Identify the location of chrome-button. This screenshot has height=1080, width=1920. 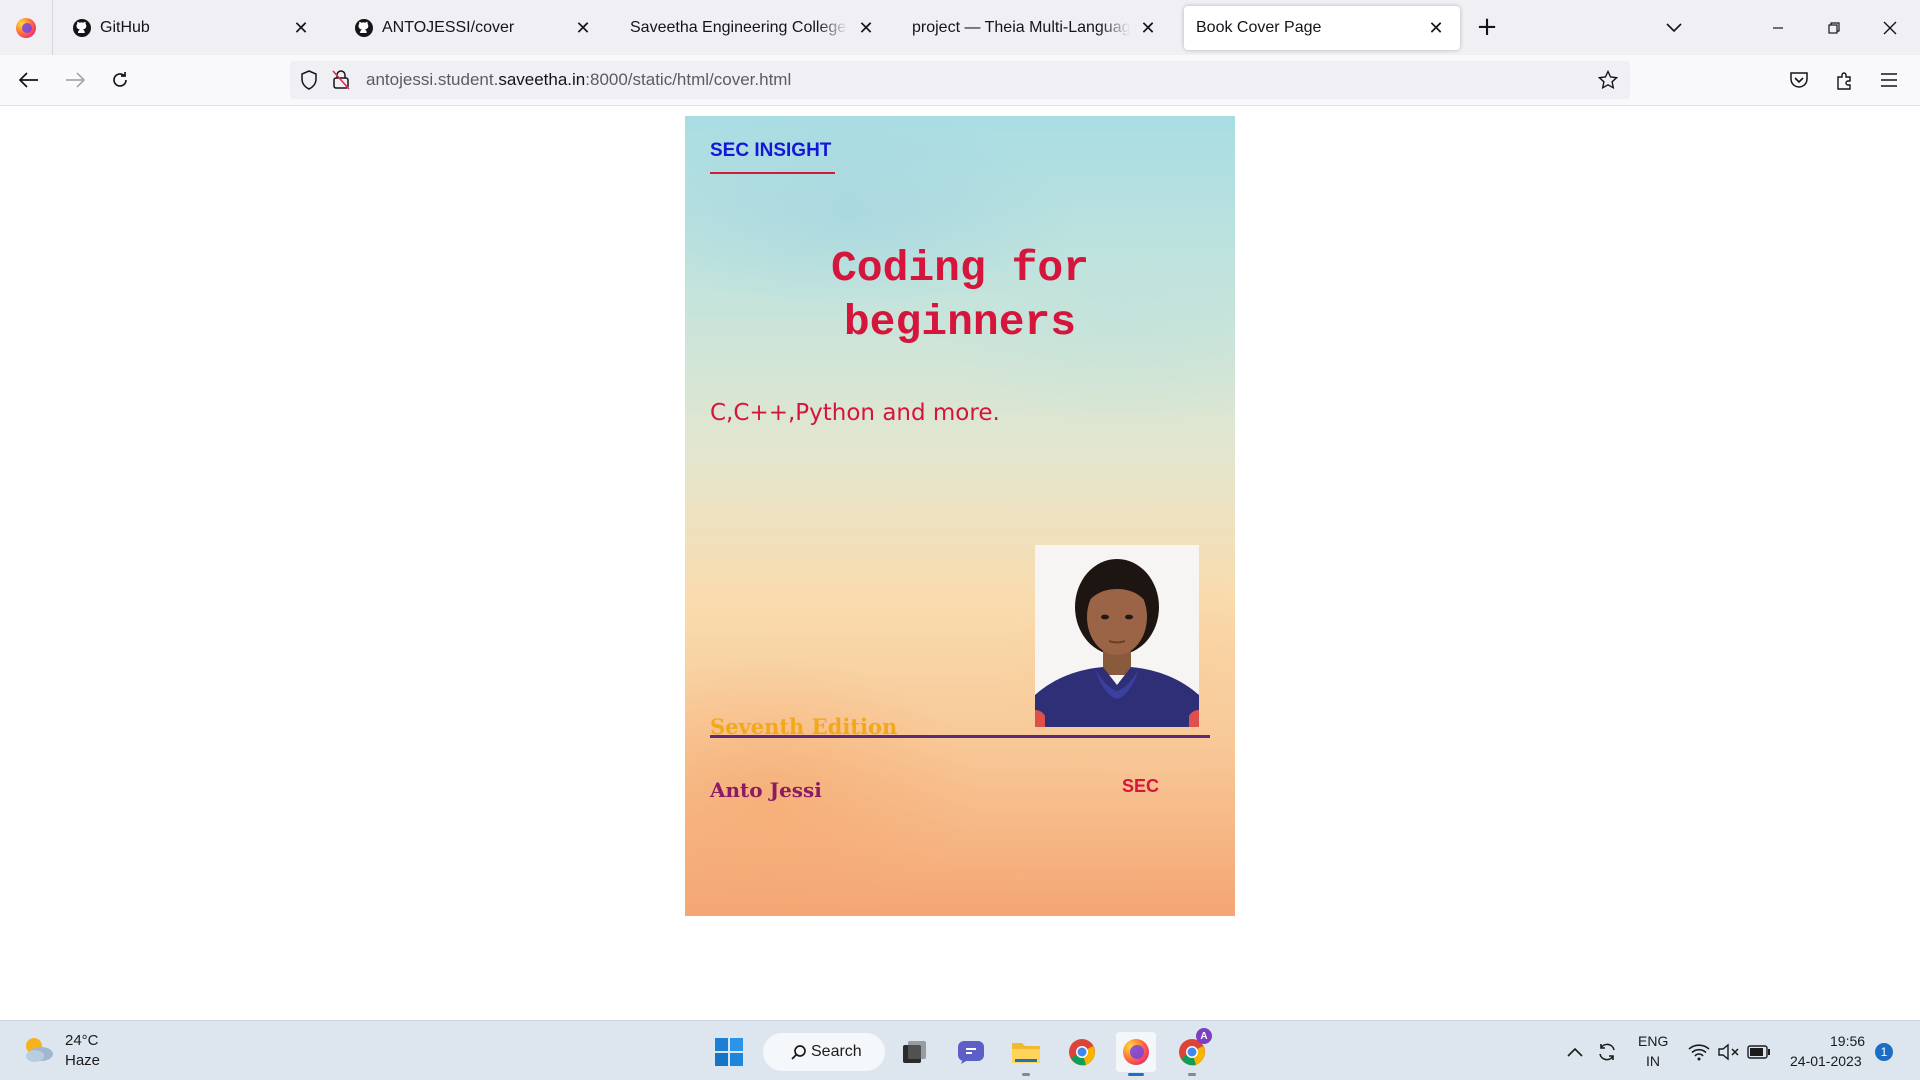
(1082, 1052).